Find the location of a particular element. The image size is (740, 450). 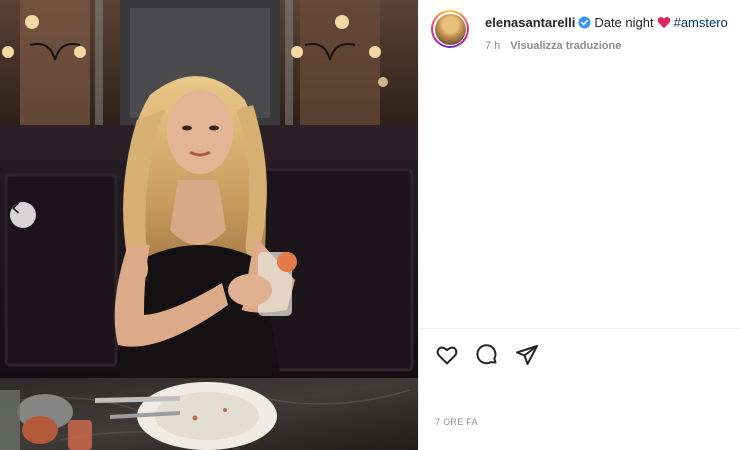

action-bar is located at coordinates (487, 355).